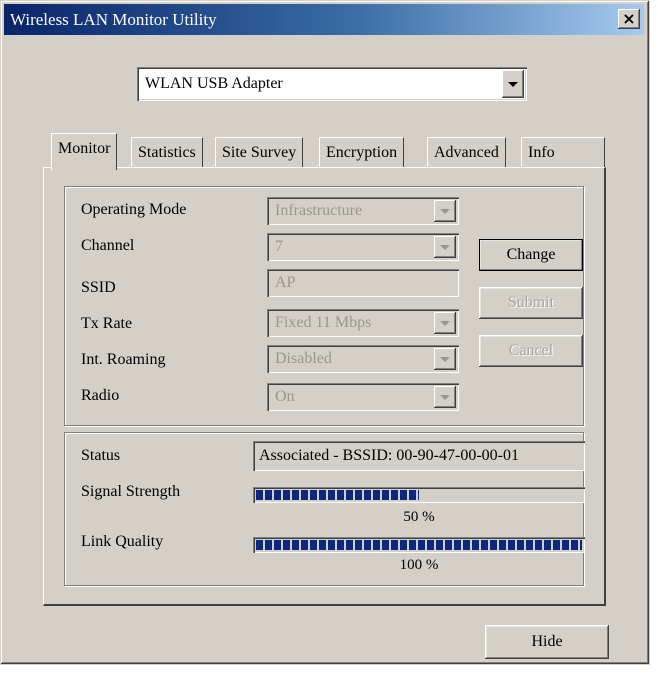  I want to click on tab-encryption: Encryption, so click(362, 152).